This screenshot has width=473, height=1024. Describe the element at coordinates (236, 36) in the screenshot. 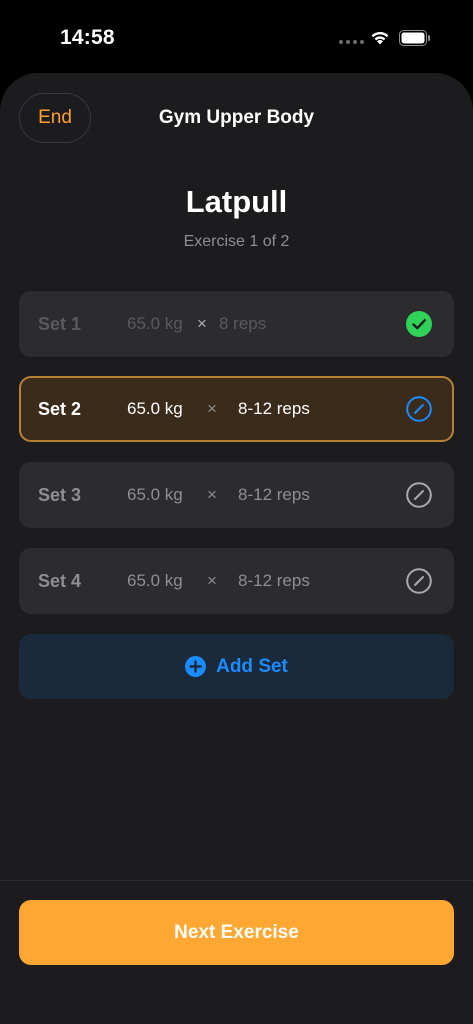

I see `status-bar: 14:58` at that location.